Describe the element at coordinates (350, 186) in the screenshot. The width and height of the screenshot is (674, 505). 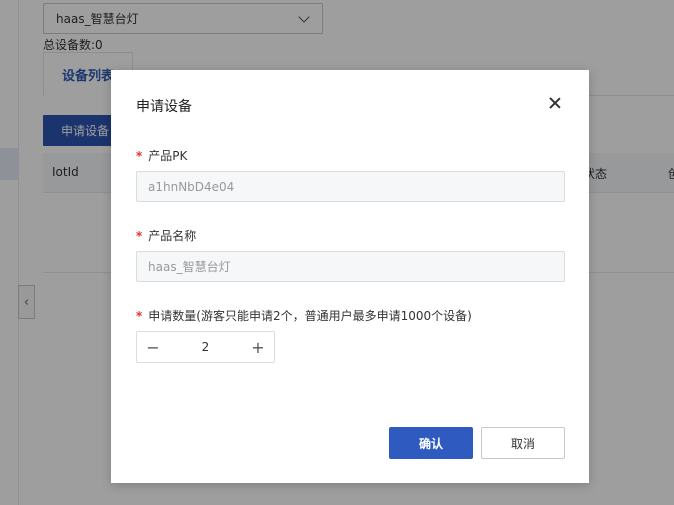
I see `product-pk-input` at that location.